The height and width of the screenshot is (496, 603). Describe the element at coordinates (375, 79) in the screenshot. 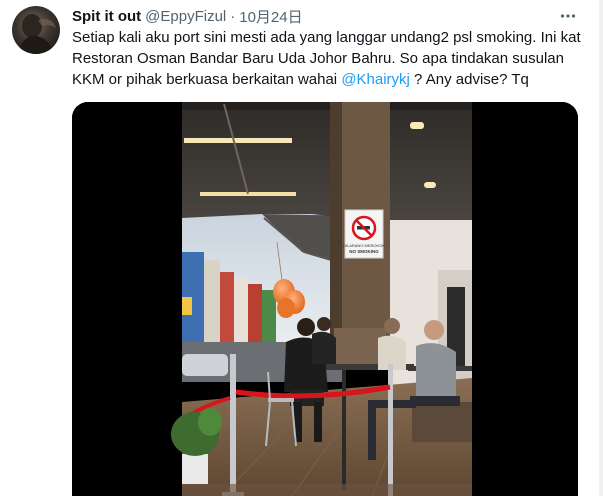

I see `mention-link: @Khairykj` at that location.